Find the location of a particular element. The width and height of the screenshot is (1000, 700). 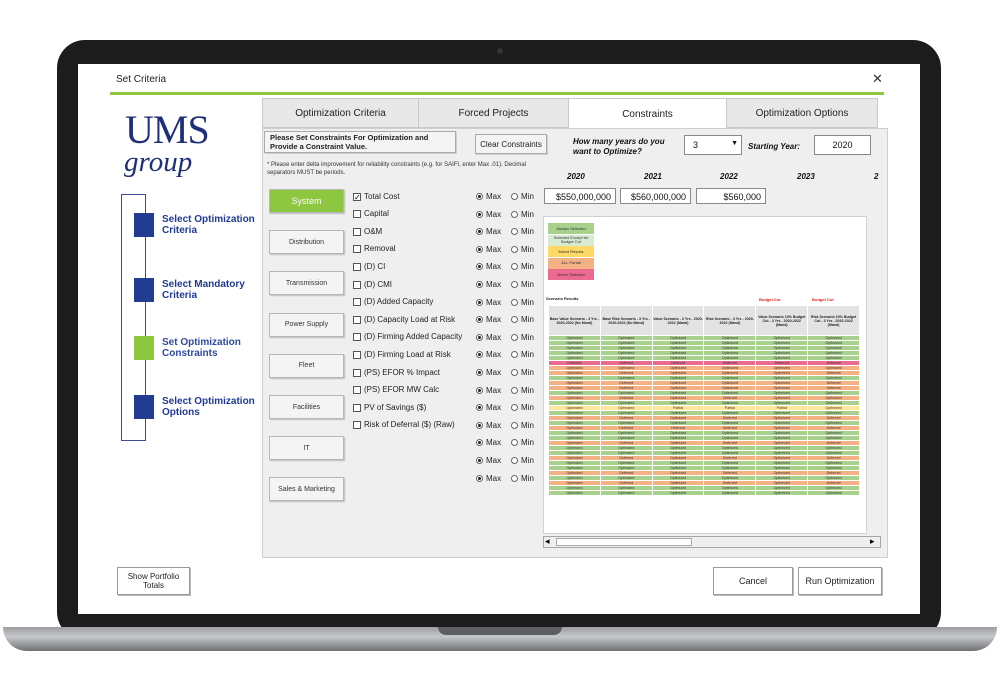

category-button-power-supply: Power Supply is located at coordinates (306, 324).